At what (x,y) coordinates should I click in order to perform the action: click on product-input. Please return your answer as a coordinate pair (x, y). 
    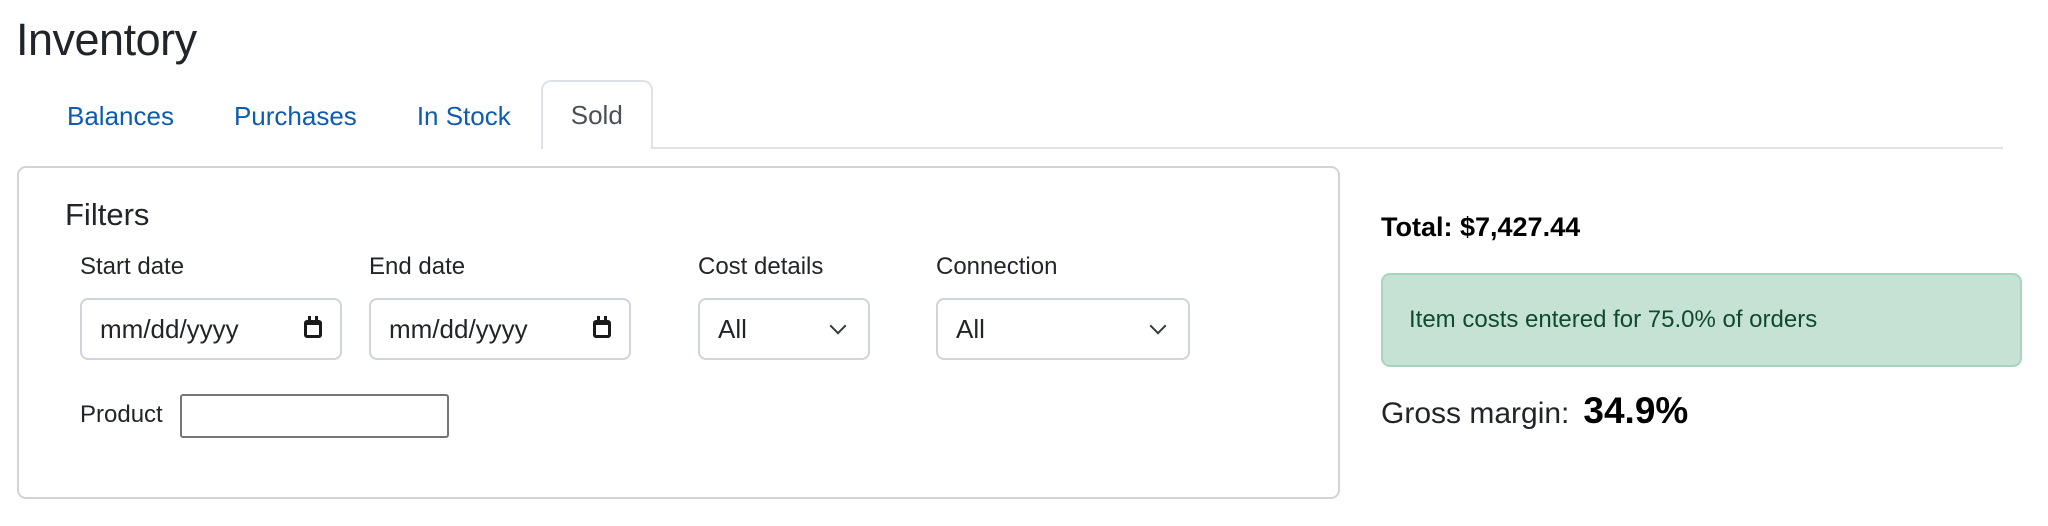
    Looking at the image, I should click on (314, 416).